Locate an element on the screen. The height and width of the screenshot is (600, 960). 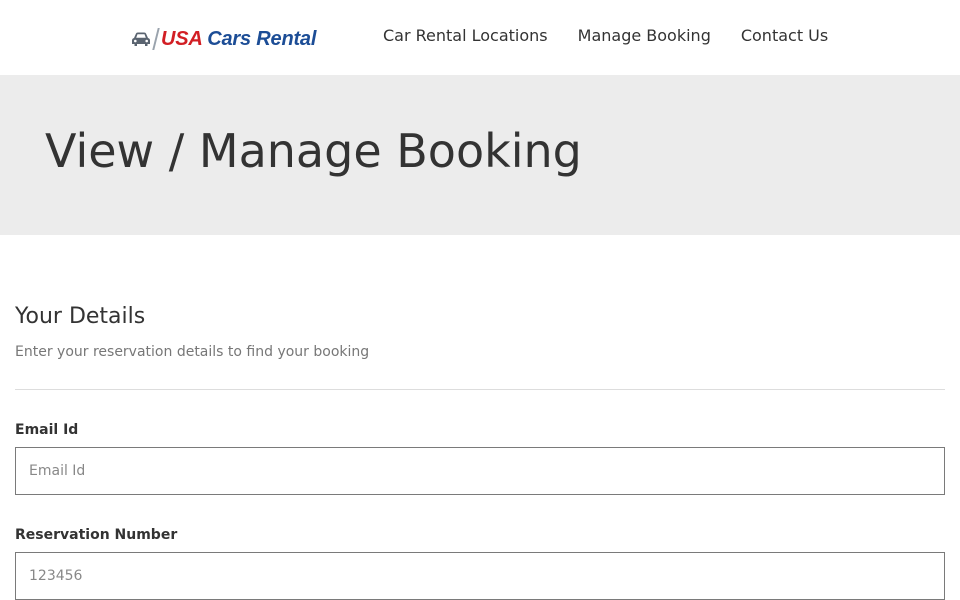
logo-brand-rest: Cars Rental is located at coordinates (259, 38).